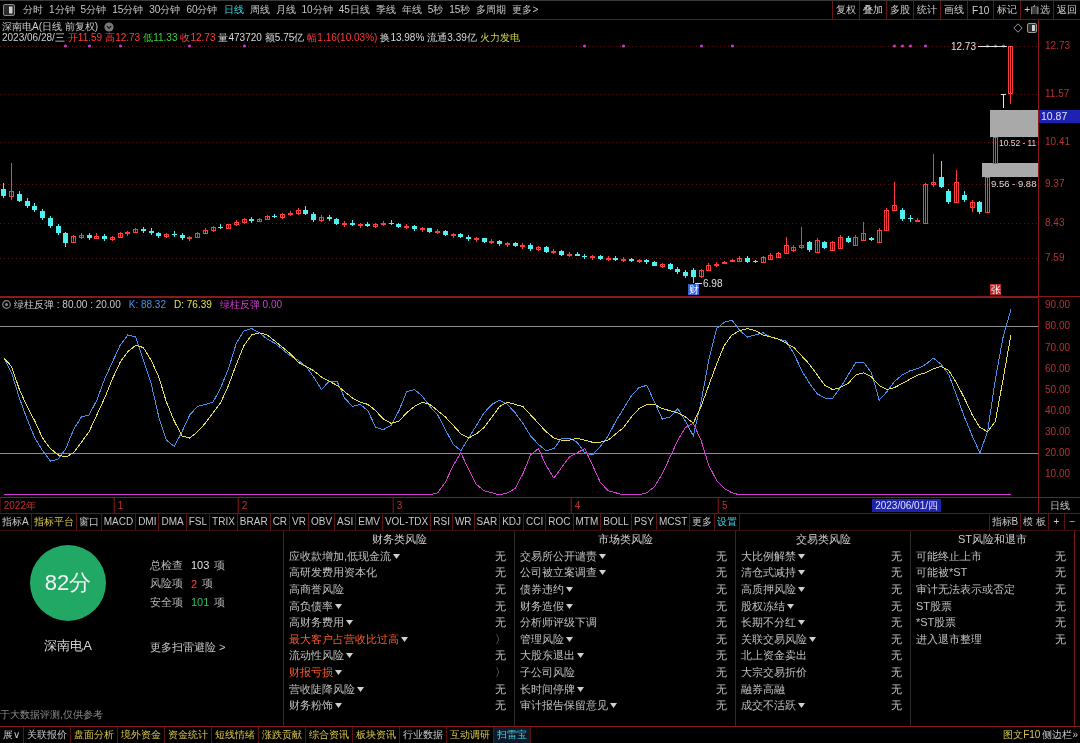 Image resolution: width=1080 pixels, height=743 pixels. What do you see at coordinates (1056, 522) in the screenshot?
I see `indicator-tab: +` at bounding box center [1056, 522].